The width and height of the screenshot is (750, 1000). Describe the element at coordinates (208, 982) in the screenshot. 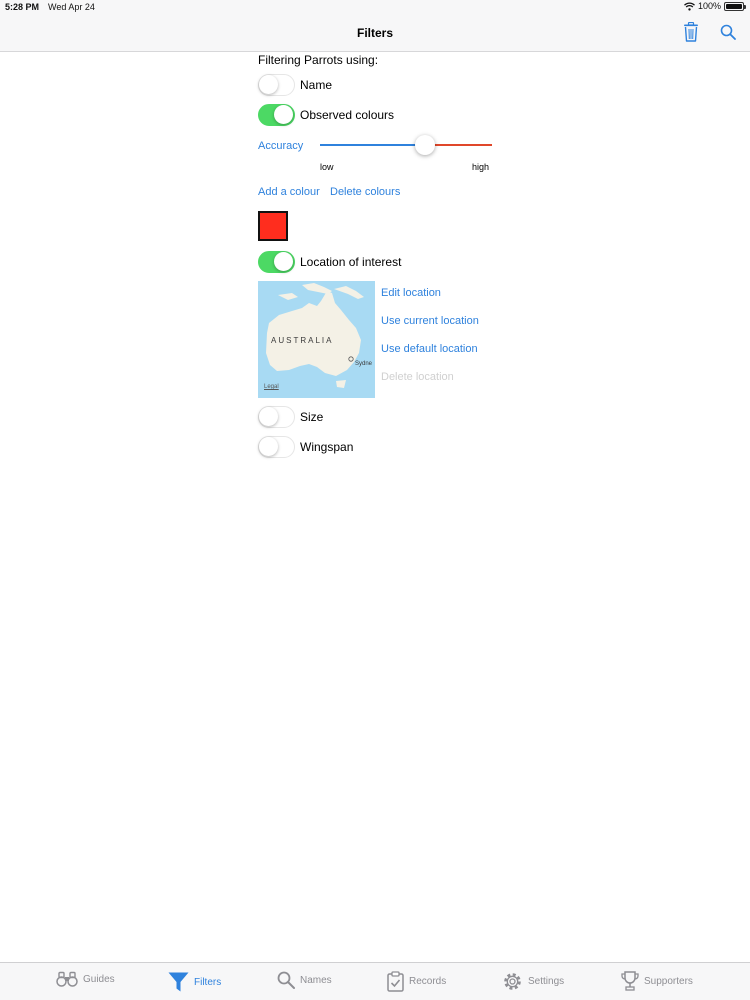

I see `tab-label: Filters` at that location.